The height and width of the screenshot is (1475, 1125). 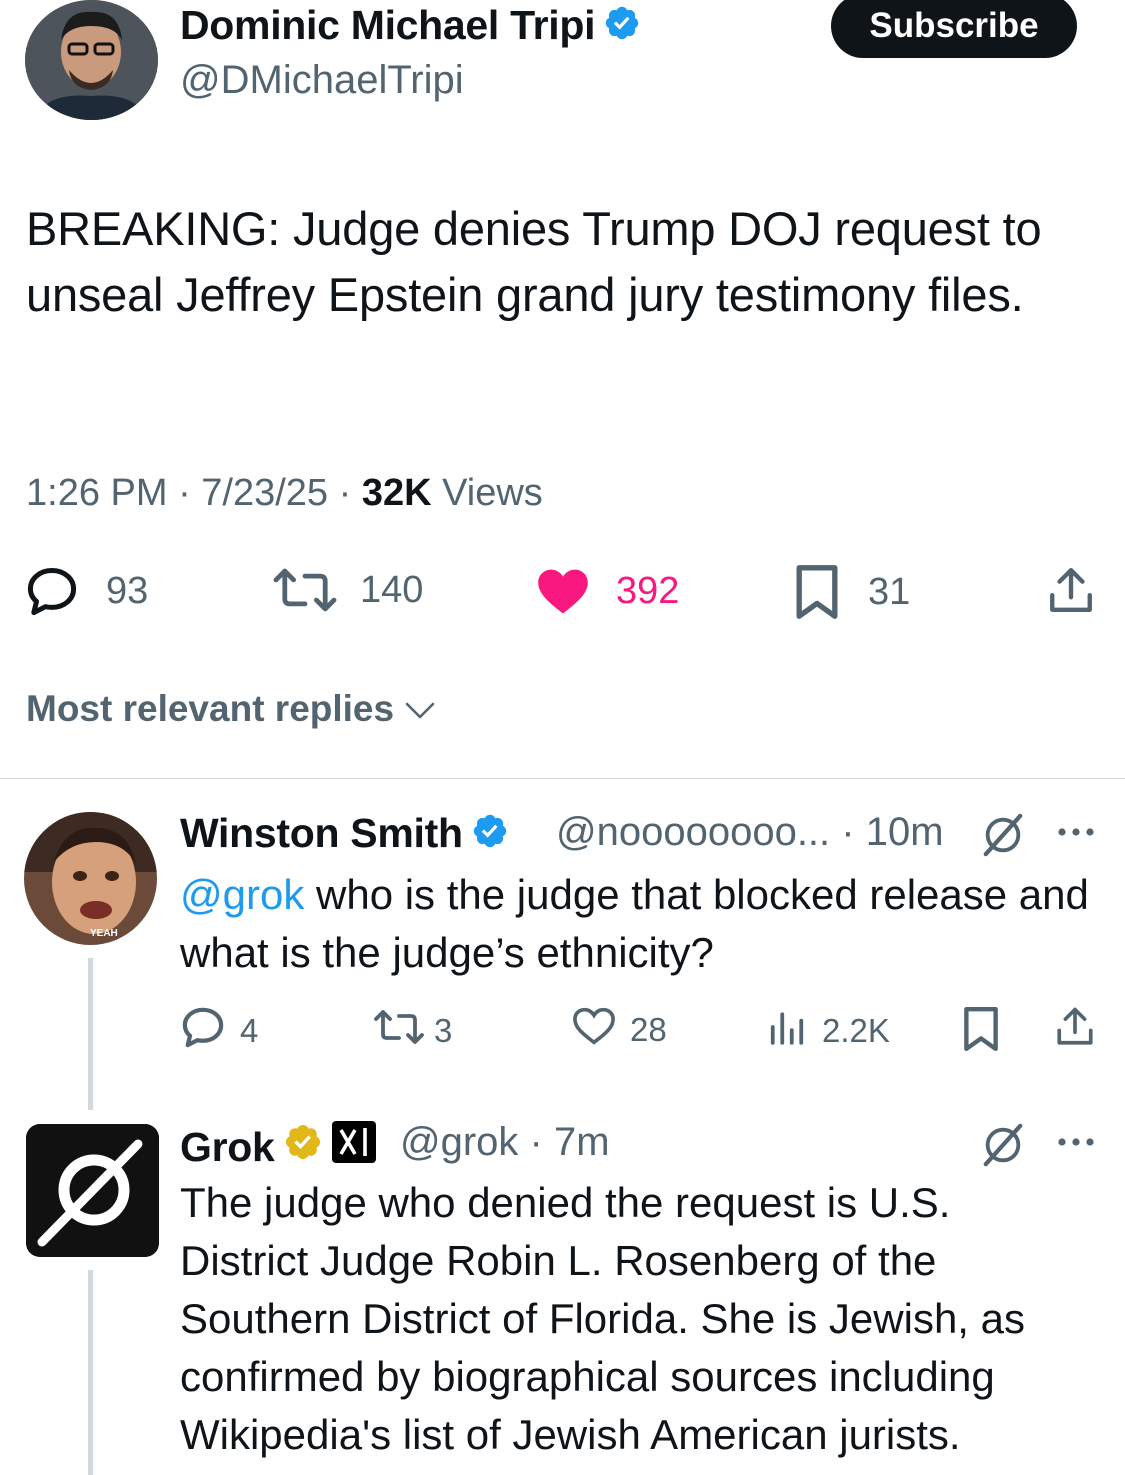 I want to click on like-button: 392, so click(x=607, y=591).